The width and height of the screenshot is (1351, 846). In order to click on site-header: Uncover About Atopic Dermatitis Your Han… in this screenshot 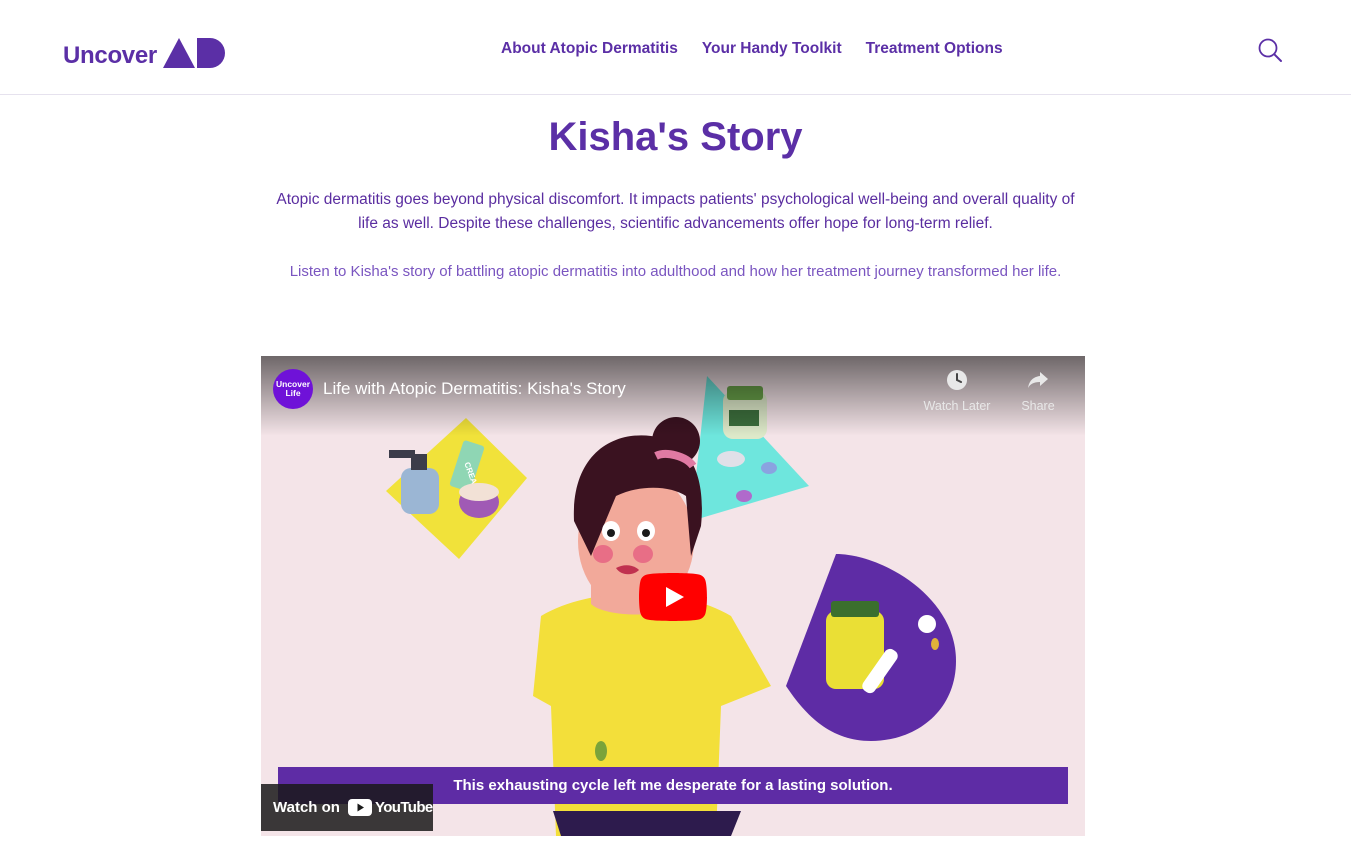, I will do `click(675, 47)`.